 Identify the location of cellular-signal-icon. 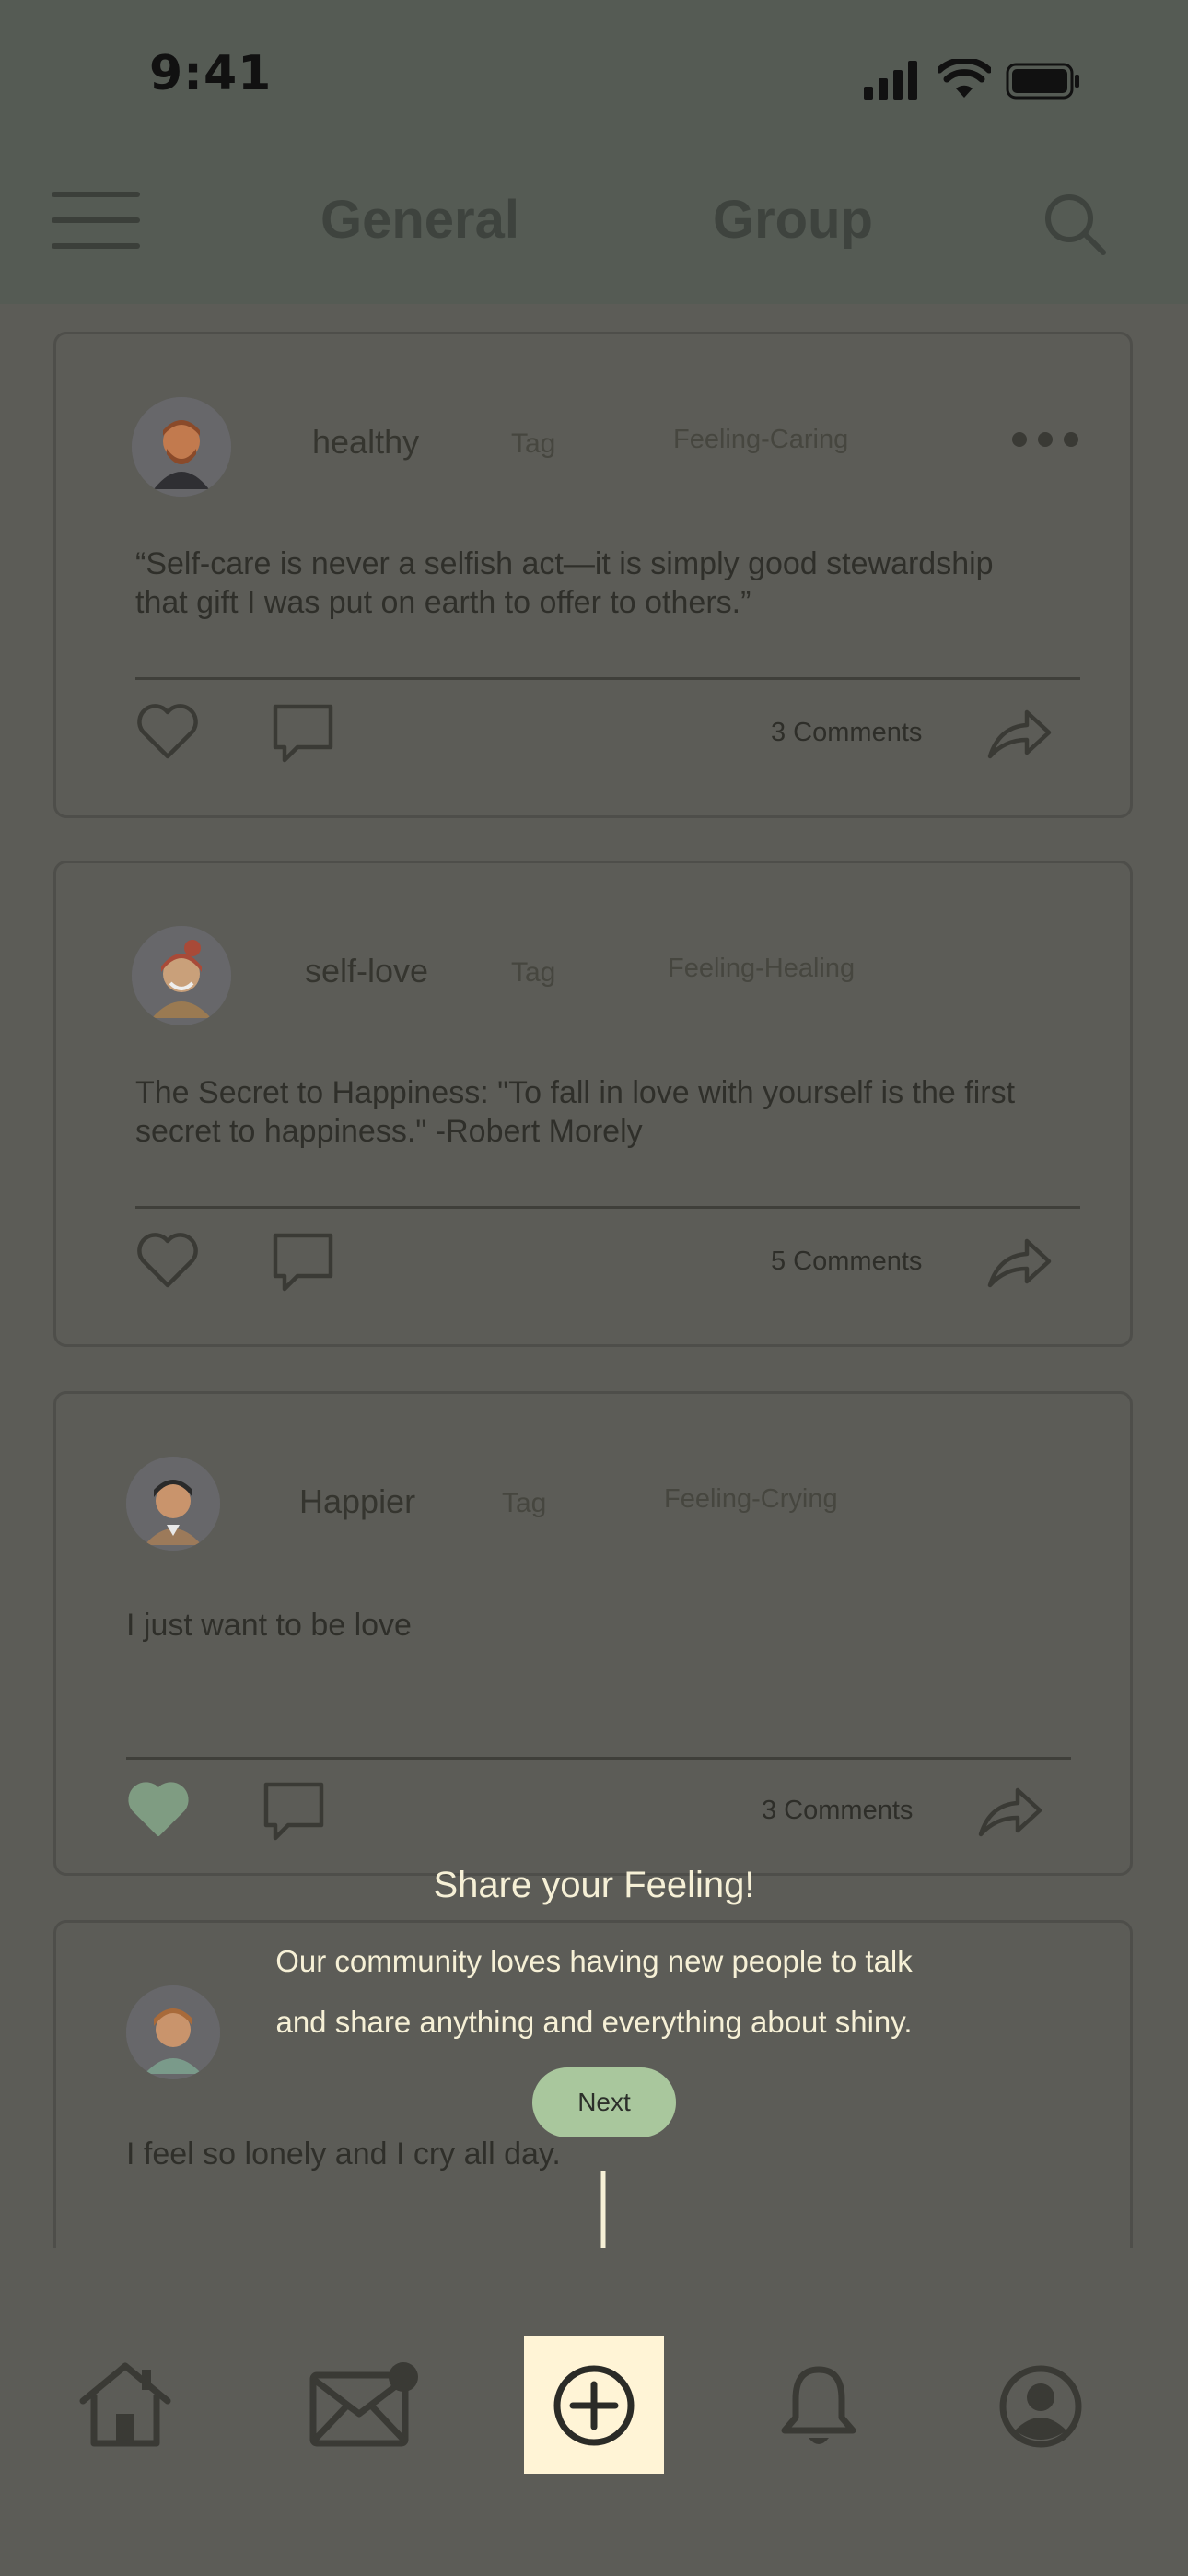
(890, 80).